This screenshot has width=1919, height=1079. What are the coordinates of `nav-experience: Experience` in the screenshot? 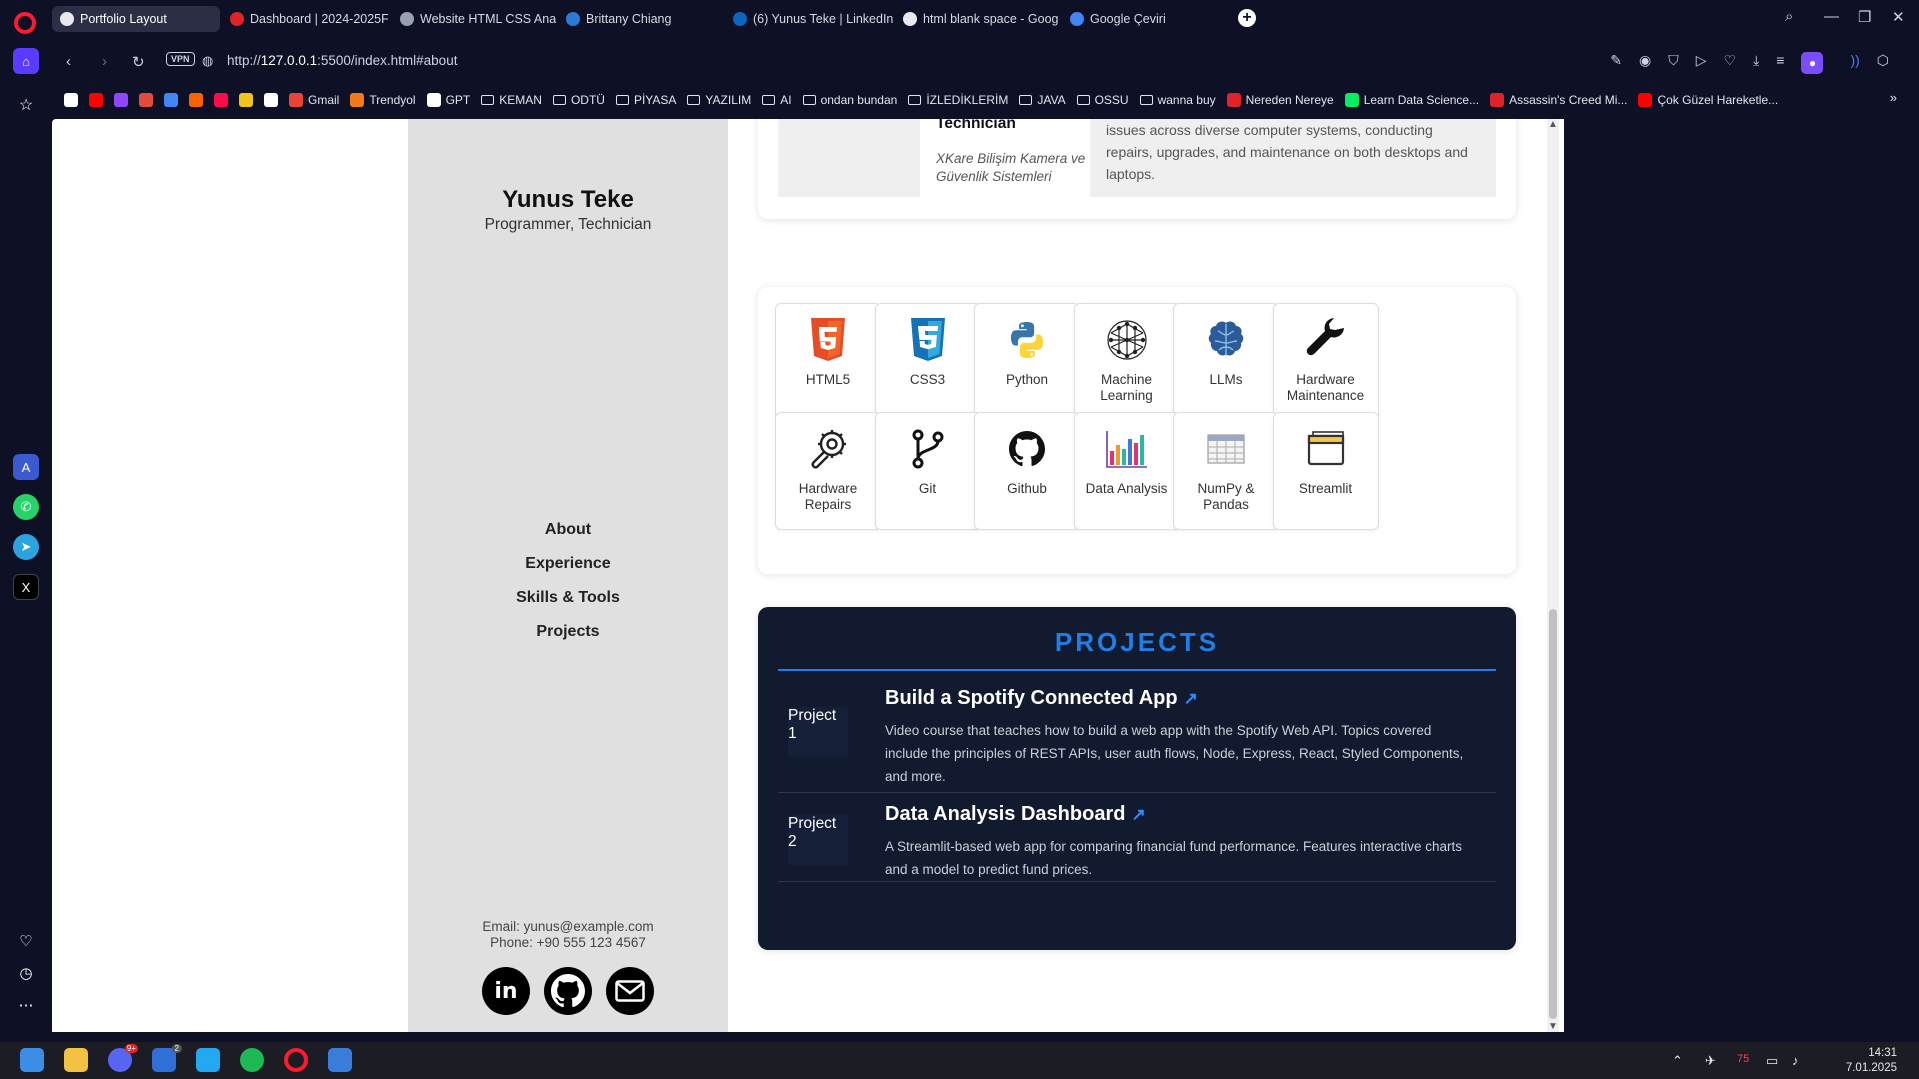 It's located at (568, 564).